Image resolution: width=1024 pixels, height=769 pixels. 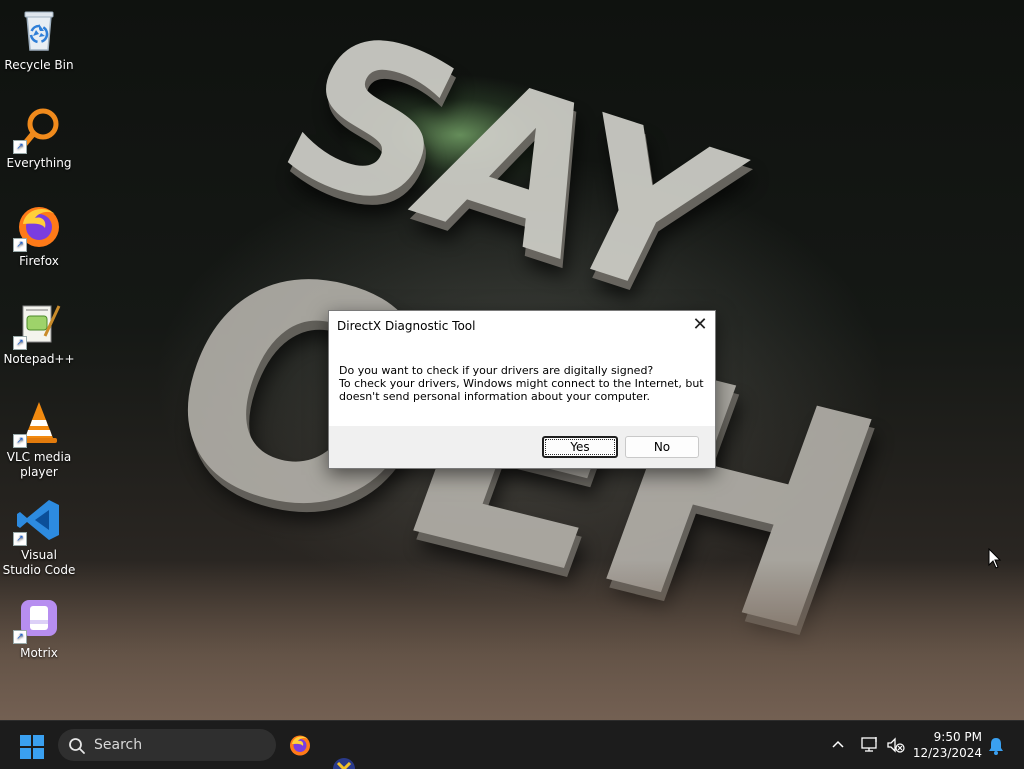 What do you see at coordinates (39, 562) in the screenshot?
I see `desktop-icon-label: Visual Studio Code` at bounding box center [39, 562].